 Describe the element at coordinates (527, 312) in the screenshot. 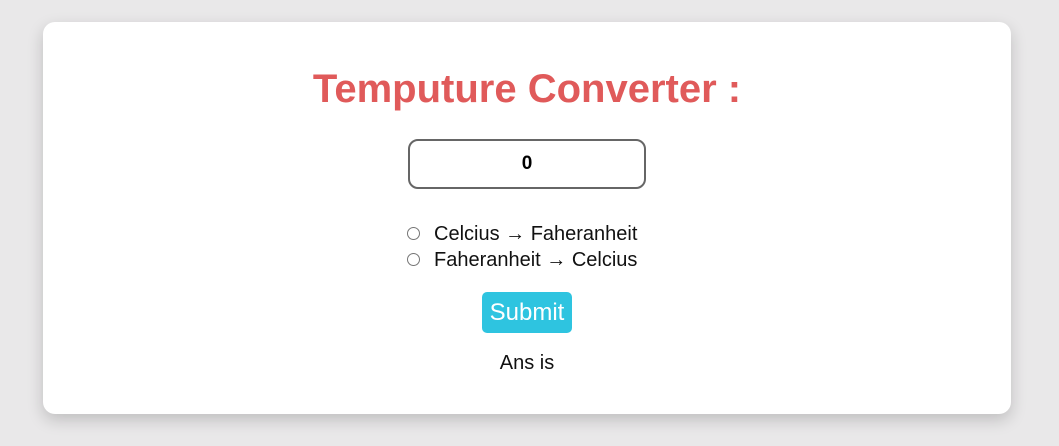

I see `submit-button: Submit` at that location.